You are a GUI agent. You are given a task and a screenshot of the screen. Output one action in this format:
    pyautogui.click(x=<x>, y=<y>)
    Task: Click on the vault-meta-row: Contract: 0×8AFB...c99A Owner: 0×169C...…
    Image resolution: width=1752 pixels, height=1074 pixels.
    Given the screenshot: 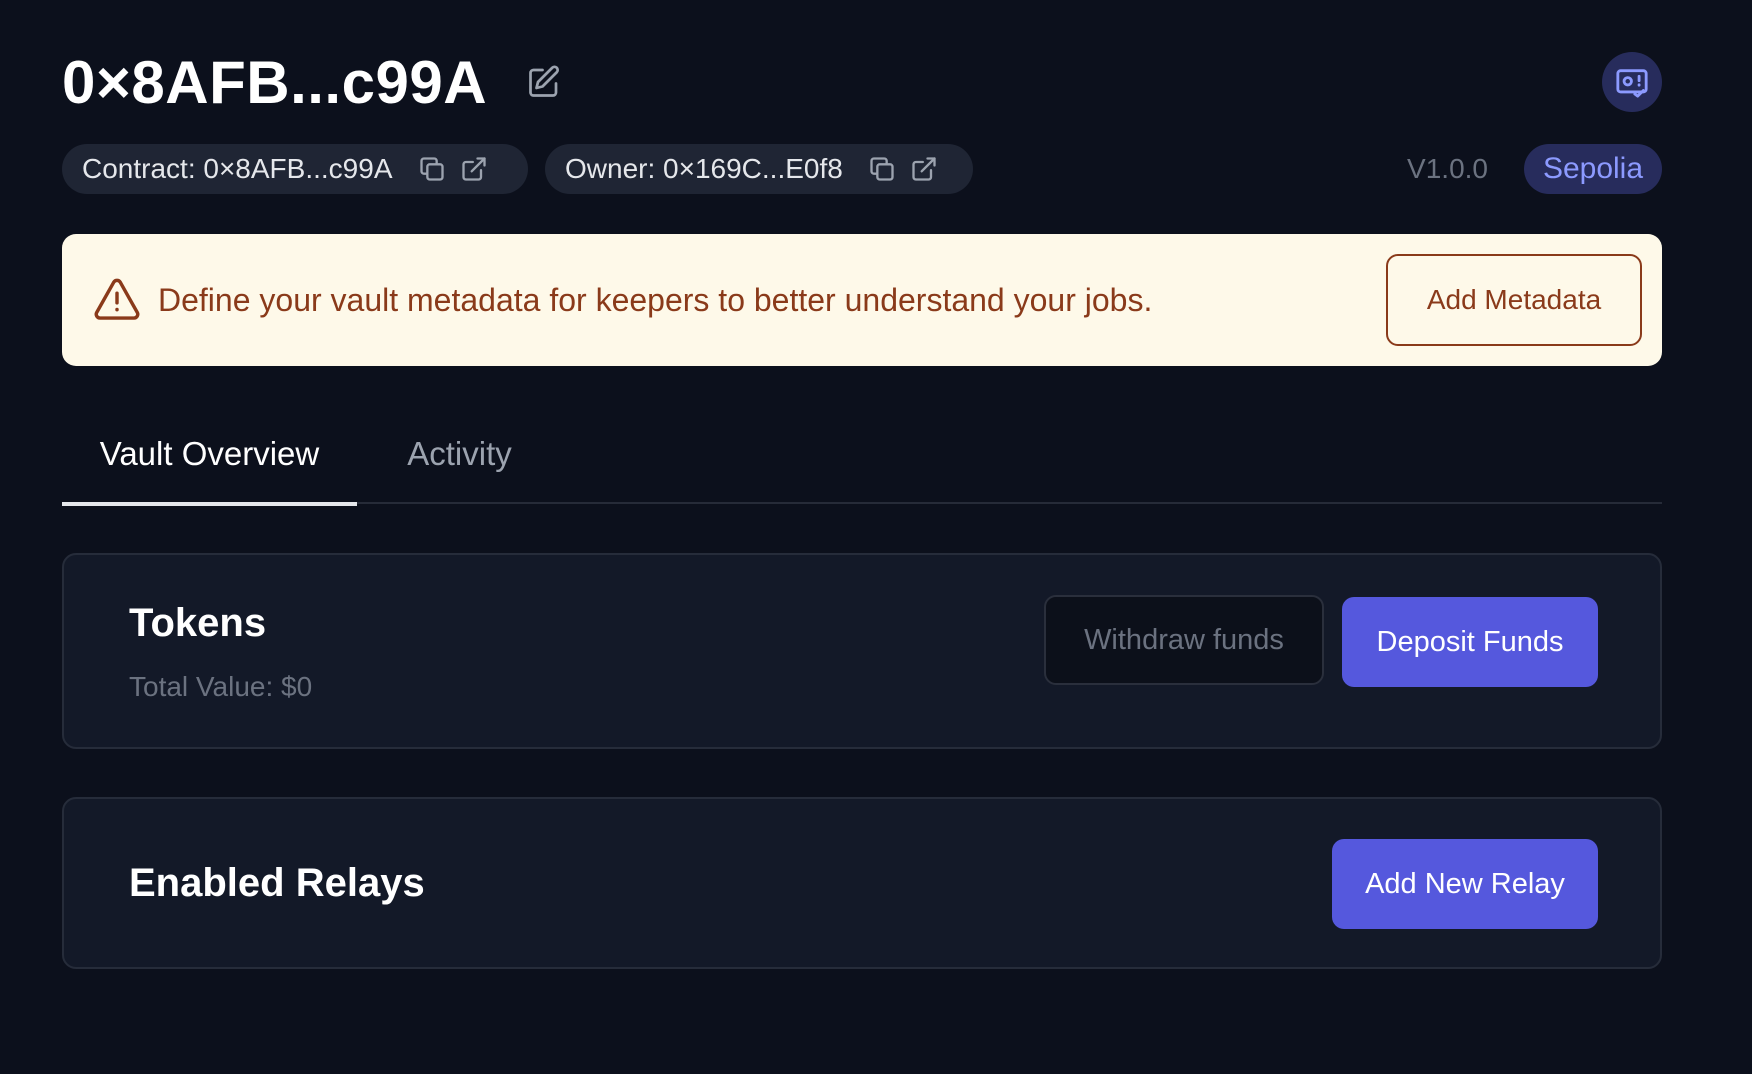 What is the action you would take?
    pyautogui.click(x=862, y=169)
    